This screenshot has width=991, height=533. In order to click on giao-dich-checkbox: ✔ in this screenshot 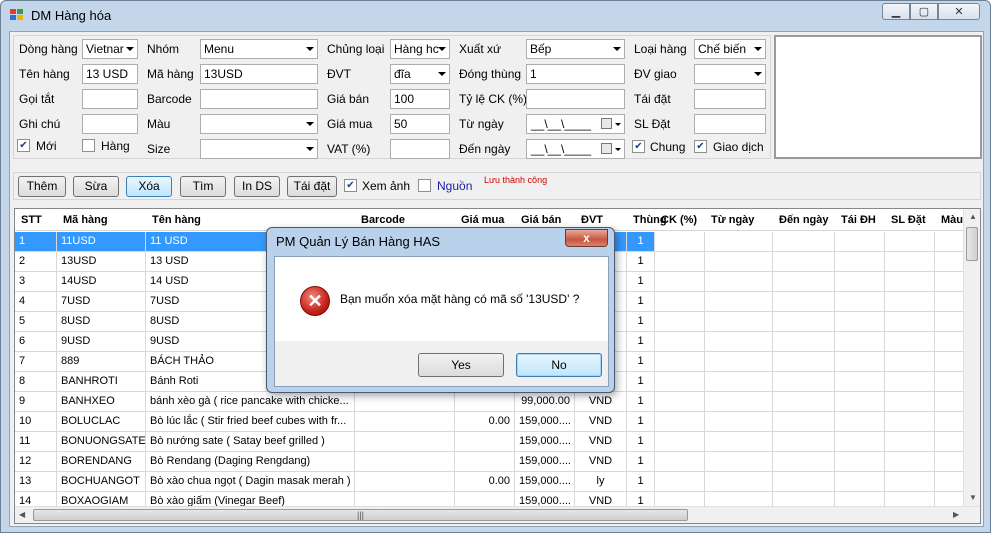, I will do `click(700, 146)`.